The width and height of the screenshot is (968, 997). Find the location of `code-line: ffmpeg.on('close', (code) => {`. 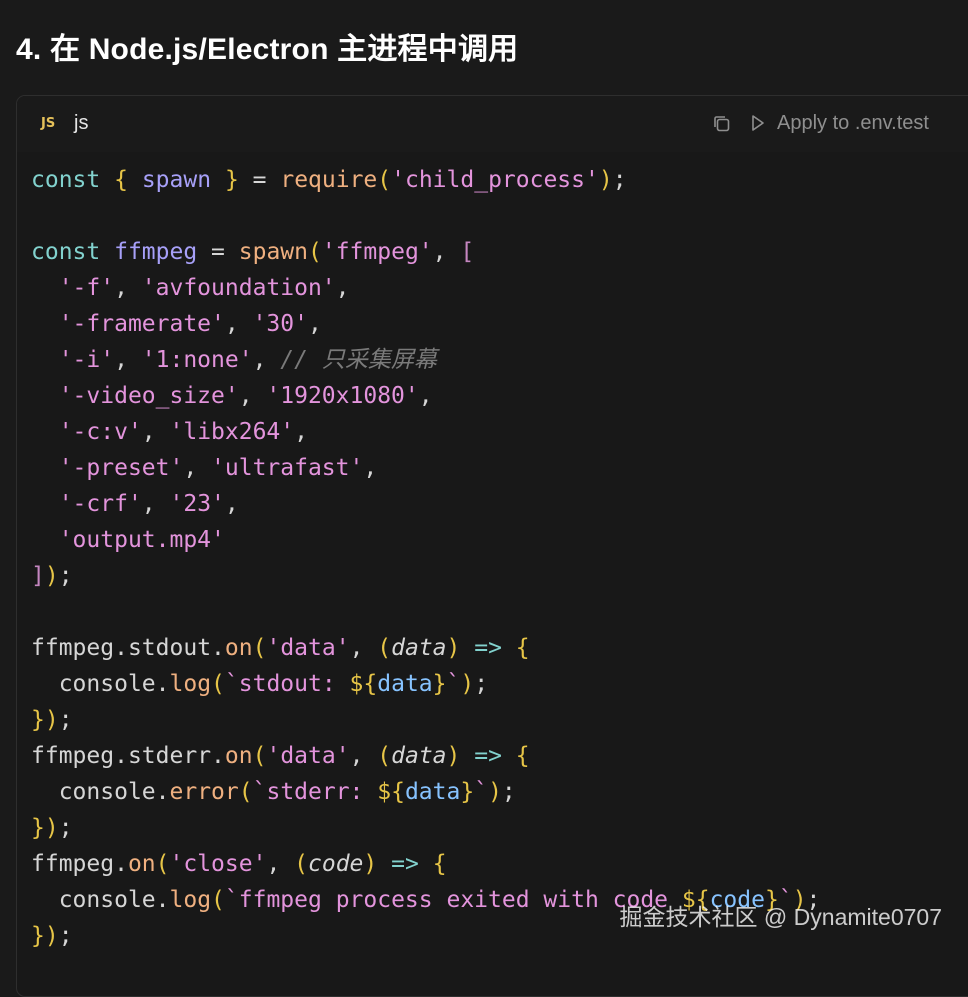

code-line: ffmpeg.on('close', (code) => { is located at coordinates (239, 864).